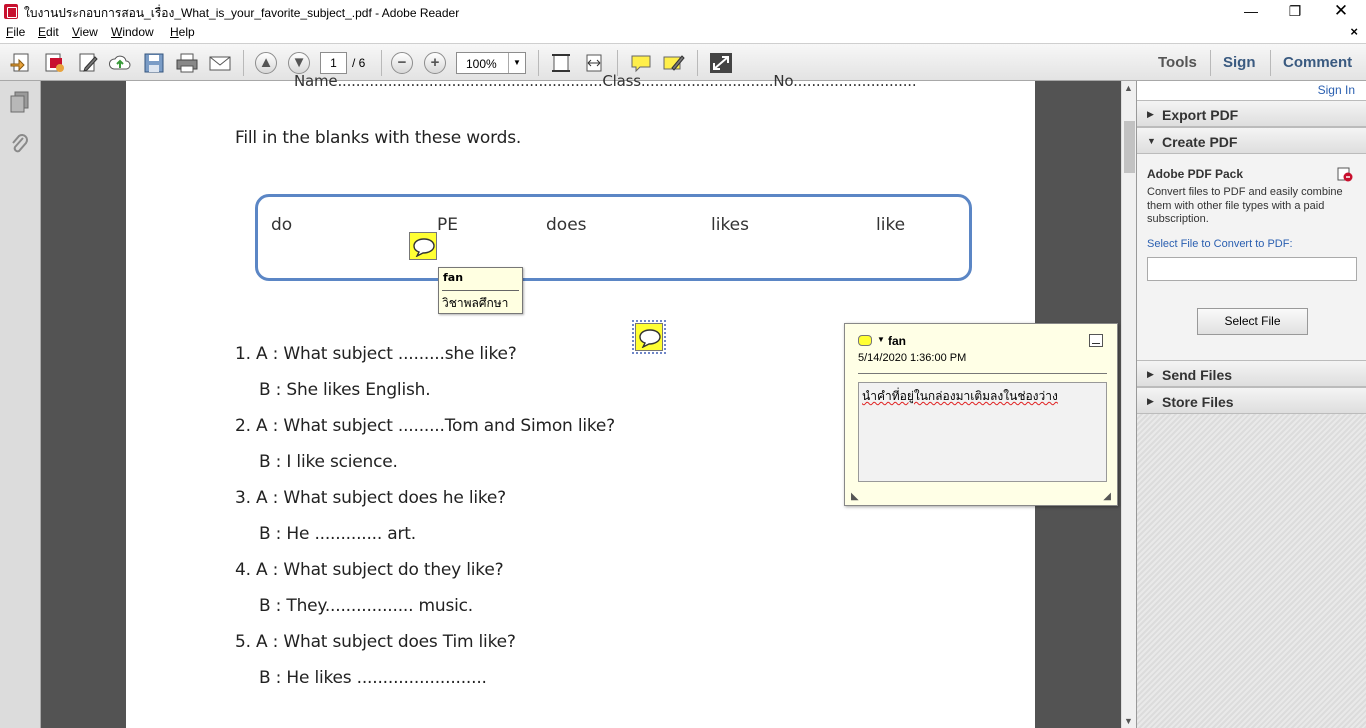  I want to click on highlight-text-icon, so click(674, 63).